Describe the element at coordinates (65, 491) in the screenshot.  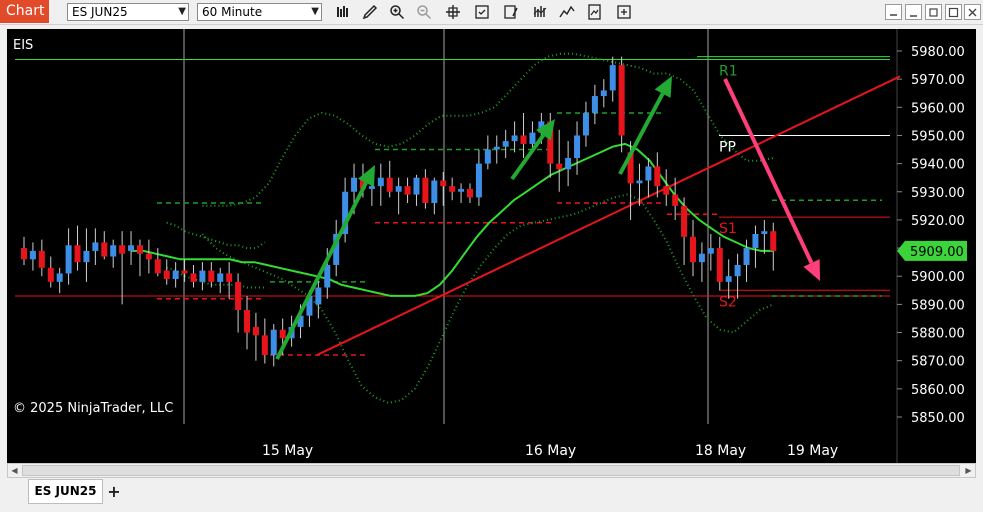
I see `tab-es-jun25: ES JUN25` at that location.